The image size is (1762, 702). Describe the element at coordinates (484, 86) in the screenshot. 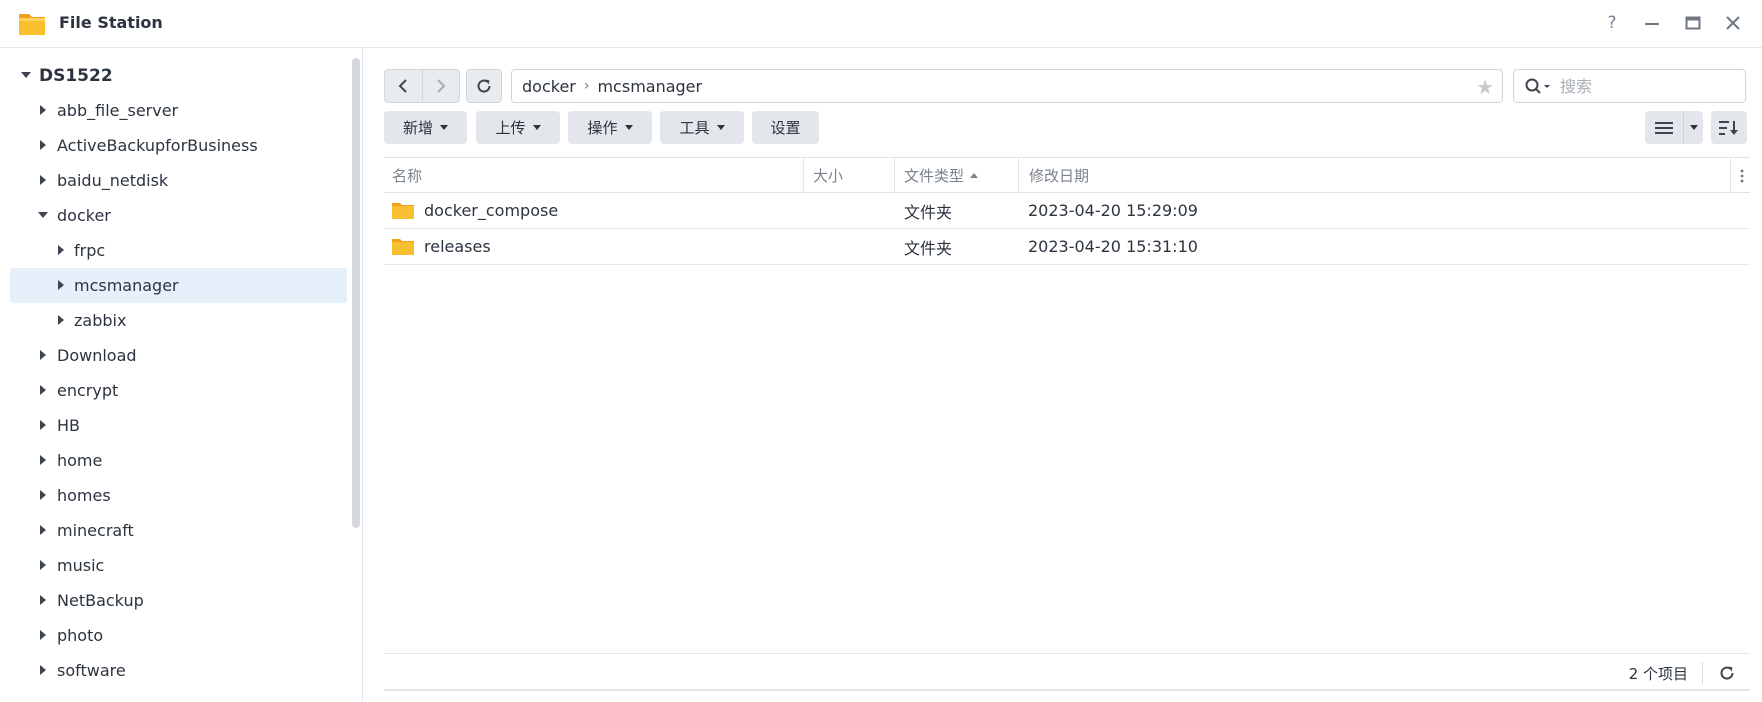

I see `refresh-button` at that location.